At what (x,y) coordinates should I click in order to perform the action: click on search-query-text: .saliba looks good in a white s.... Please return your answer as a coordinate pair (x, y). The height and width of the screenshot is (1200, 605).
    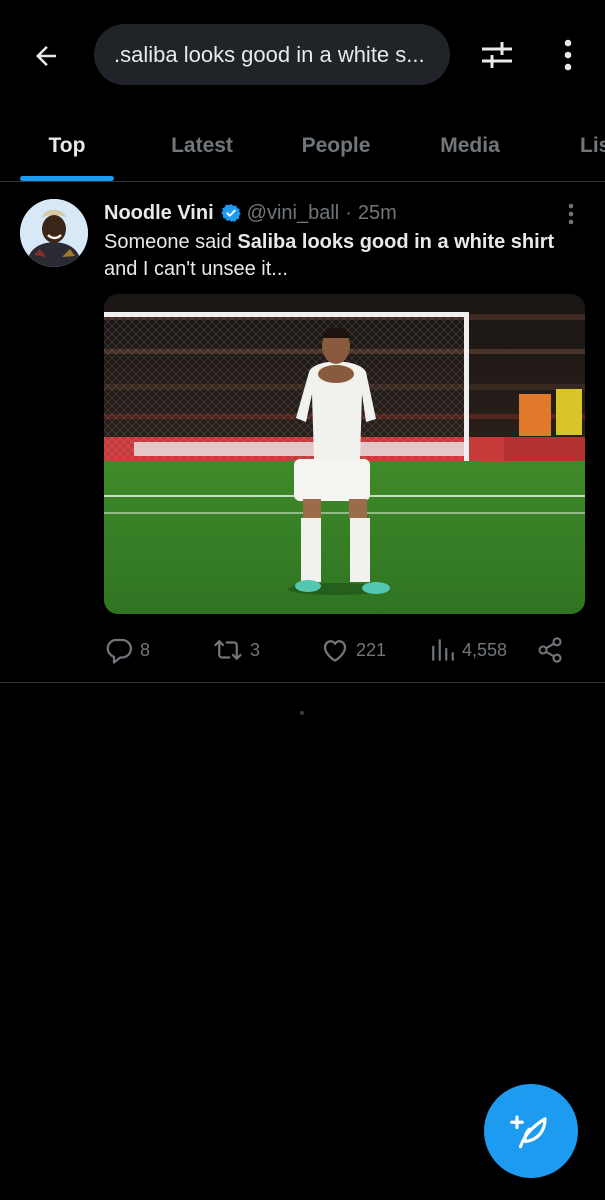
    Looking at the image, I should click on (269, 54).